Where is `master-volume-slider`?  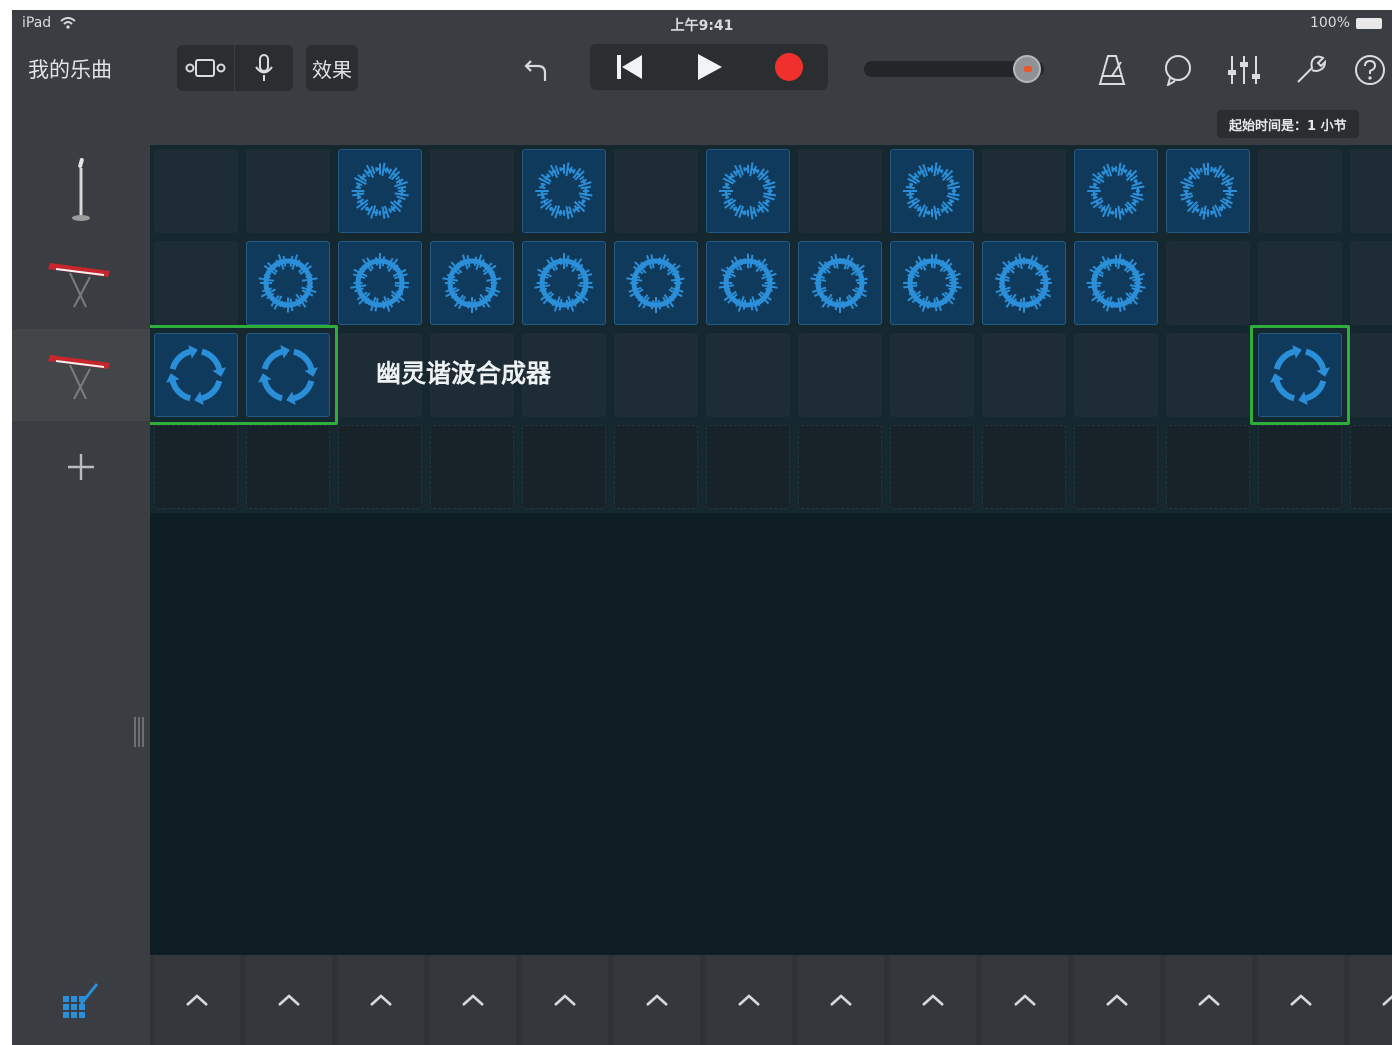 master-volume-slider is located at coordinates (954, 69).